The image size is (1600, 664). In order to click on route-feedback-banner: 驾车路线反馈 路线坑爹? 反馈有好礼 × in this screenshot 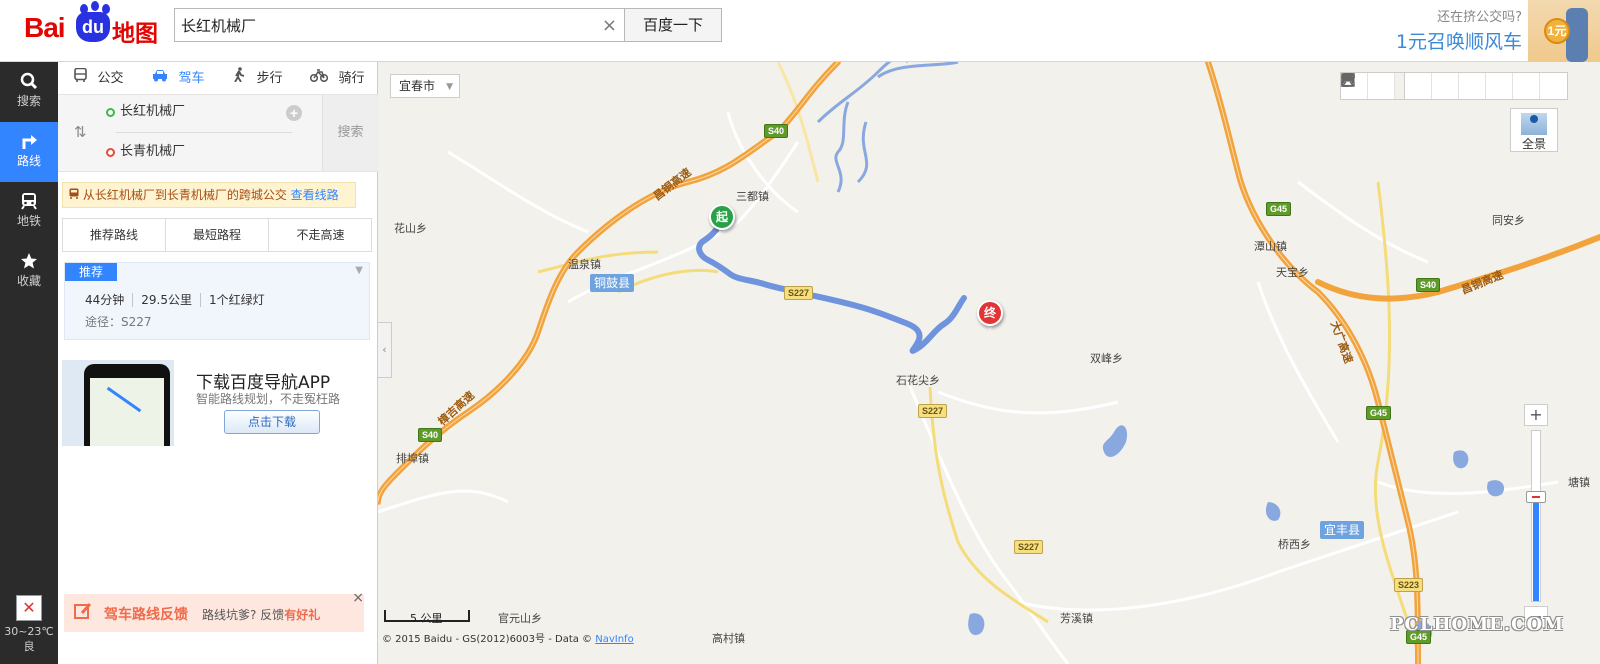, I will do `click(214, 611)`.